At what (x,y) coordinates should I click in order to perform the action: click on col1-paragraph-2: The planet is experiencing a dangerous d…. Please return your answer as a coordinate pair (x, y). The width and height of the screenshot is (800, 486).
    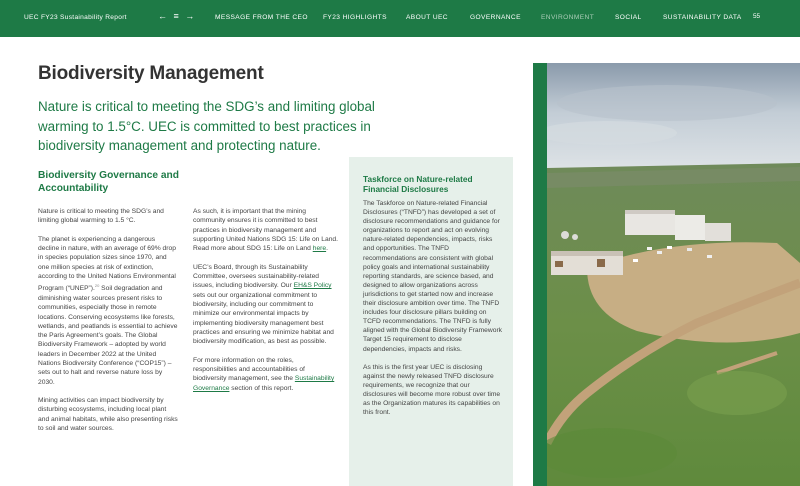
    Looking at the image, I should click on (108, 310).